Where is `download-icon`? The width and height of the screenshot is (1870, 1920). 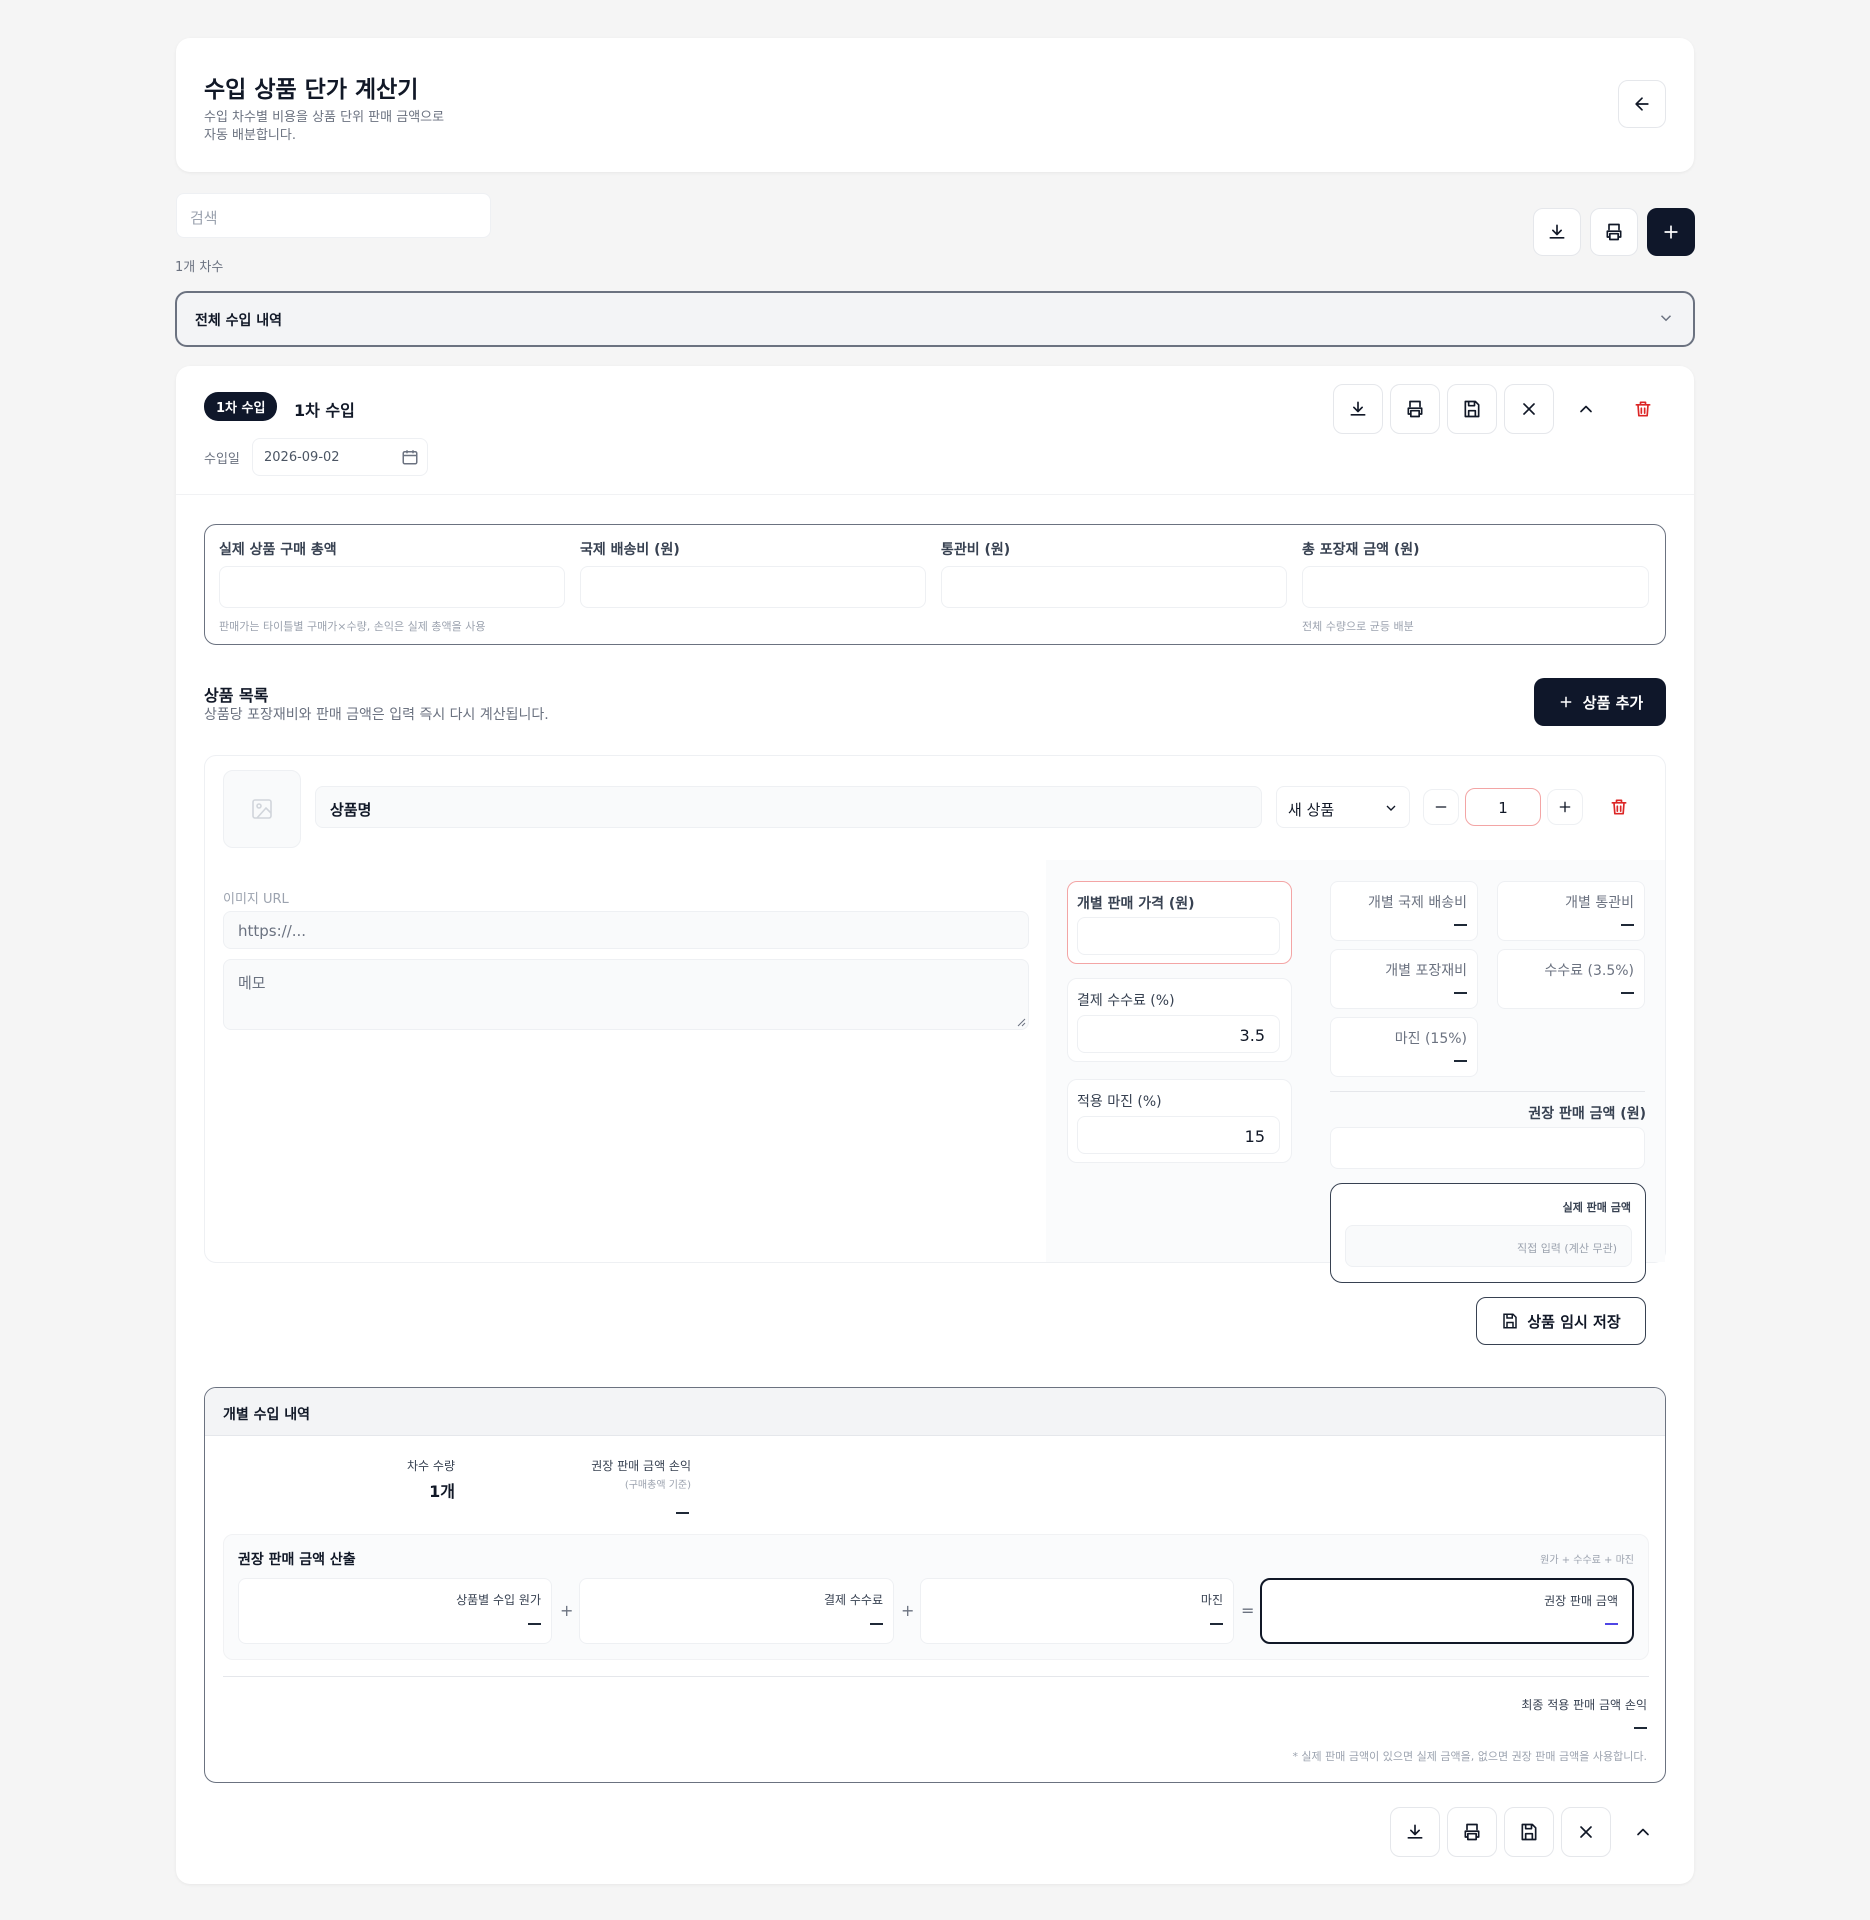
download-icon is located at coordinates (1358, 408).